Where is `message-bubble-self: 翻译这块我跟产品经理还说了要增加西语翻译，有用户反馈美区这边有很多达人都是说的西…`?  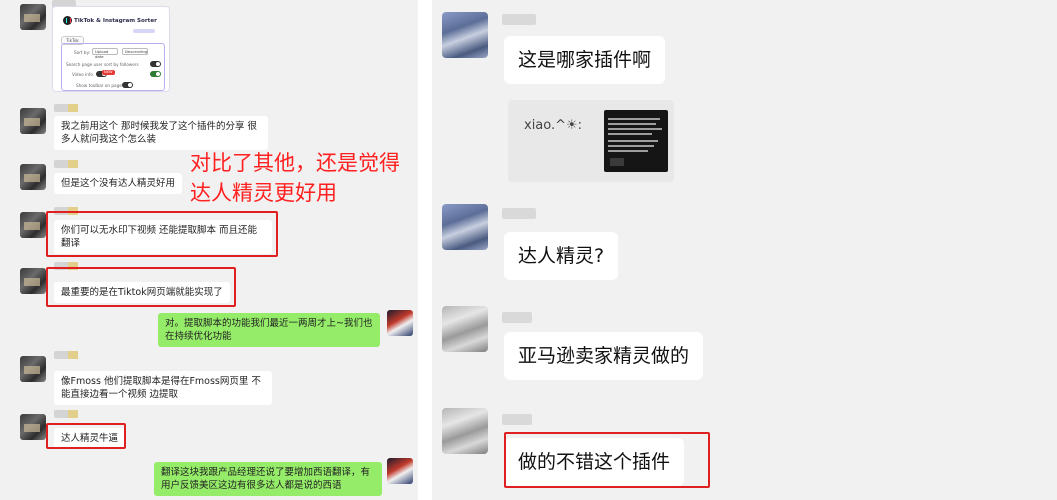 message-bubble-self: 翻译这块我跟产品经理还说了要增加西语翻译，有用户反馈美区这边有很多达人都是说的西… is located at coordinates (268, 479).